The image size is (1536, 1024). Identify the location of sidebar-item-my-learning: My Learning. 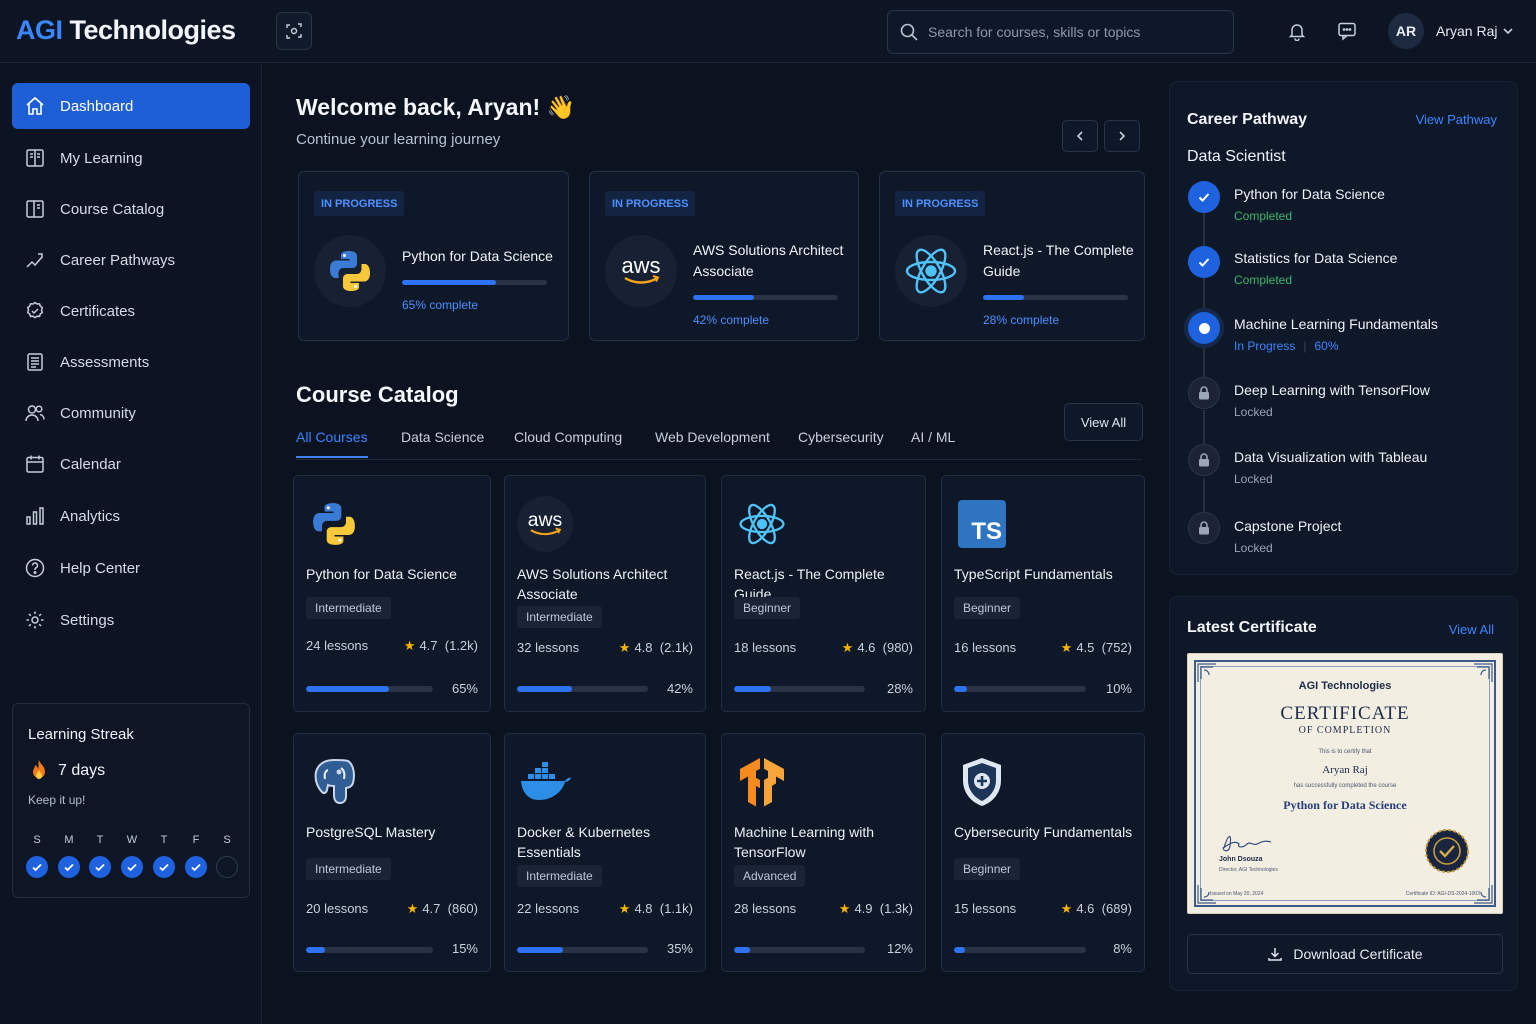
(131, 158).